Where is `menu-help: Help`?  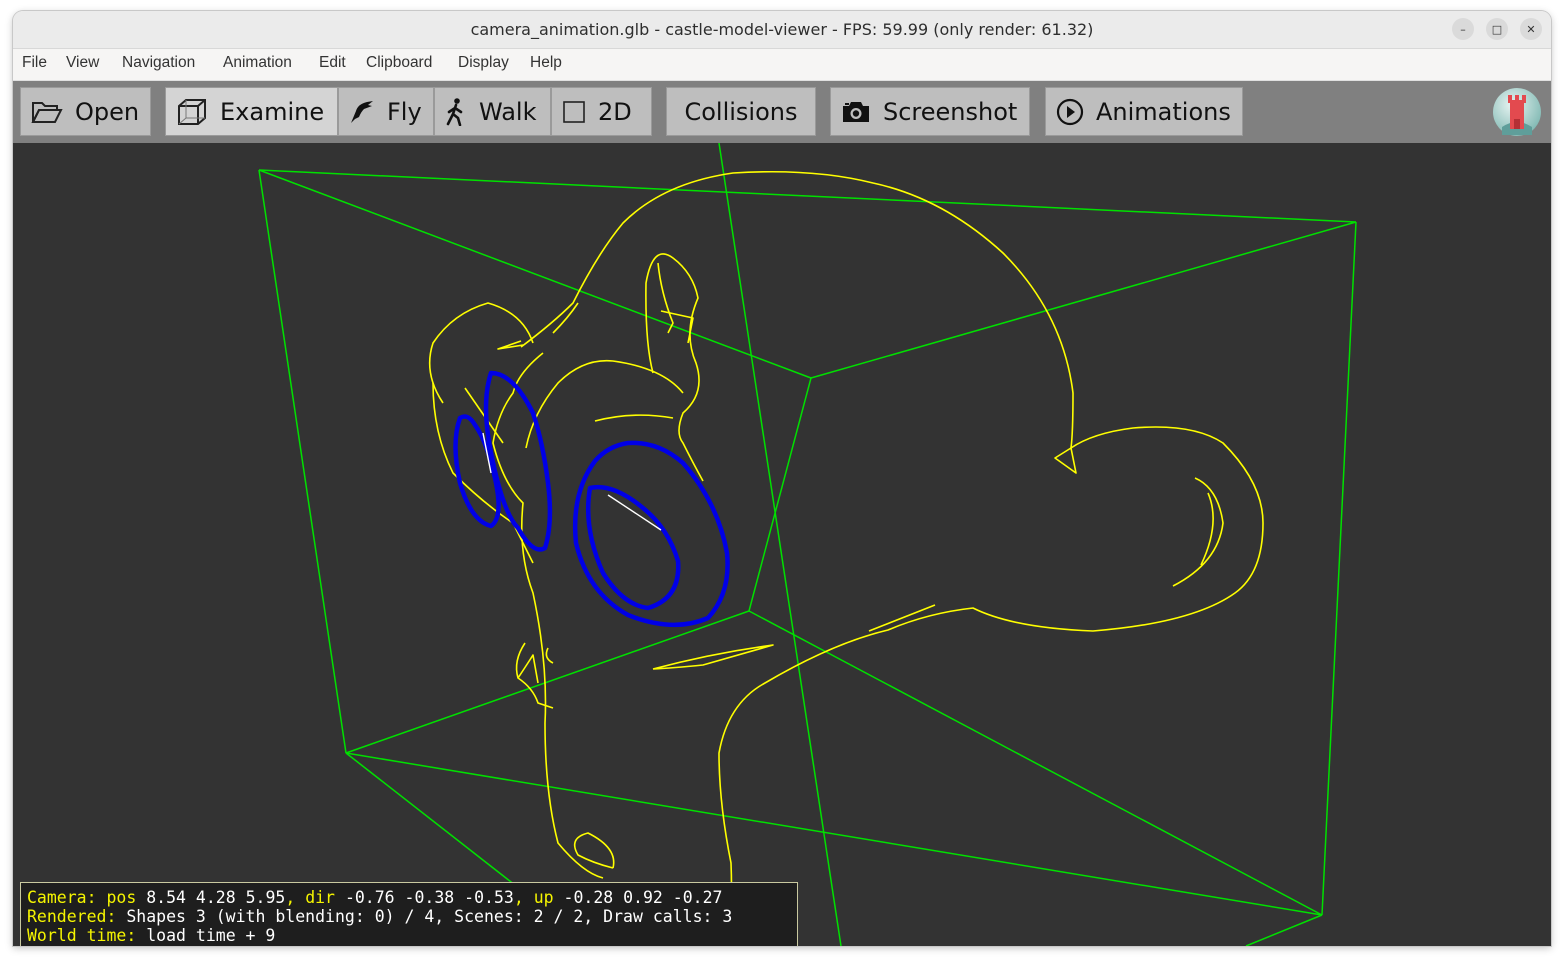
menu-help: Help is located at coordinates (546, 63).